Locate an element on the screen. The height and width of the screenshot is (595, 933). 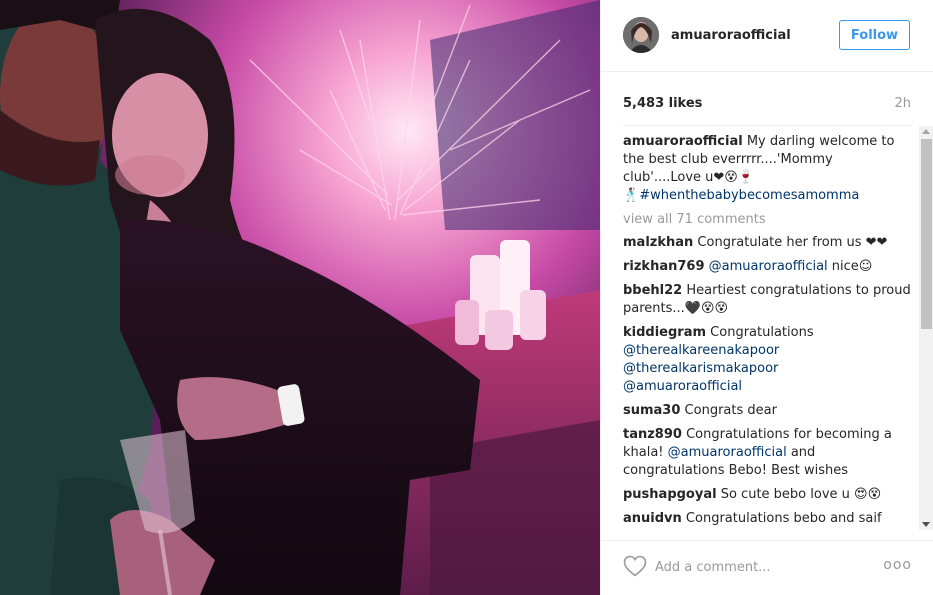
comment-text: Congratulate her from us ❤❤ is located at coordinates (792, 242).